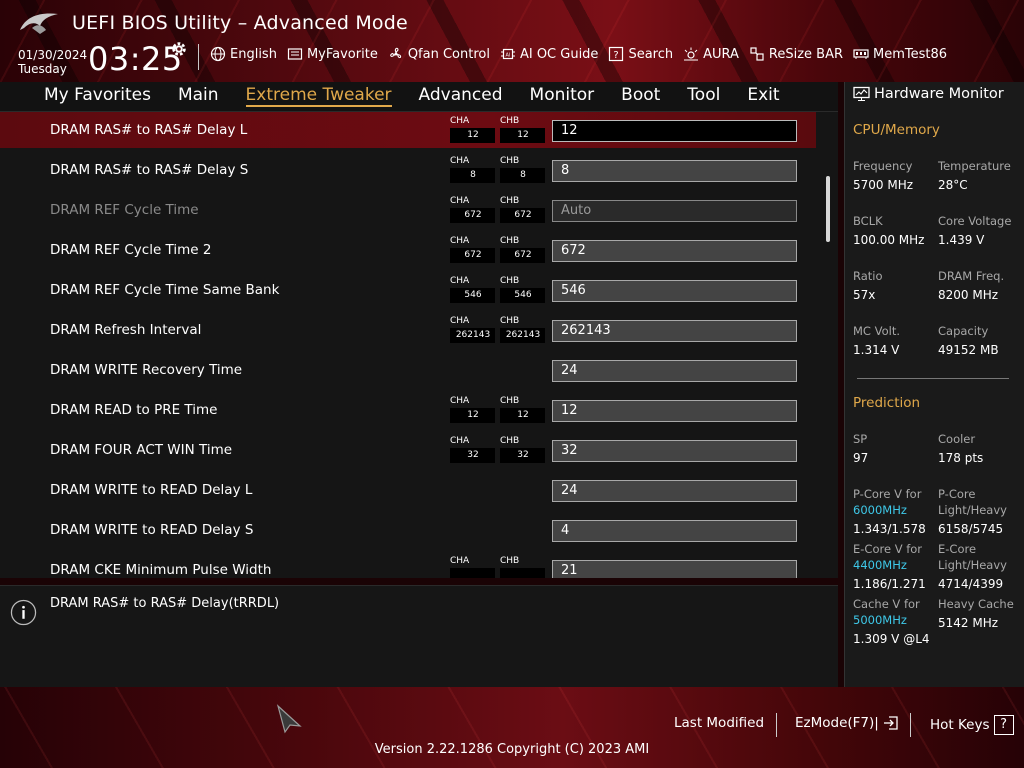 Image resolution: width=1024 pixels, height=768 pixels. I want to click on aura-label: AURA, so click(721, 54).